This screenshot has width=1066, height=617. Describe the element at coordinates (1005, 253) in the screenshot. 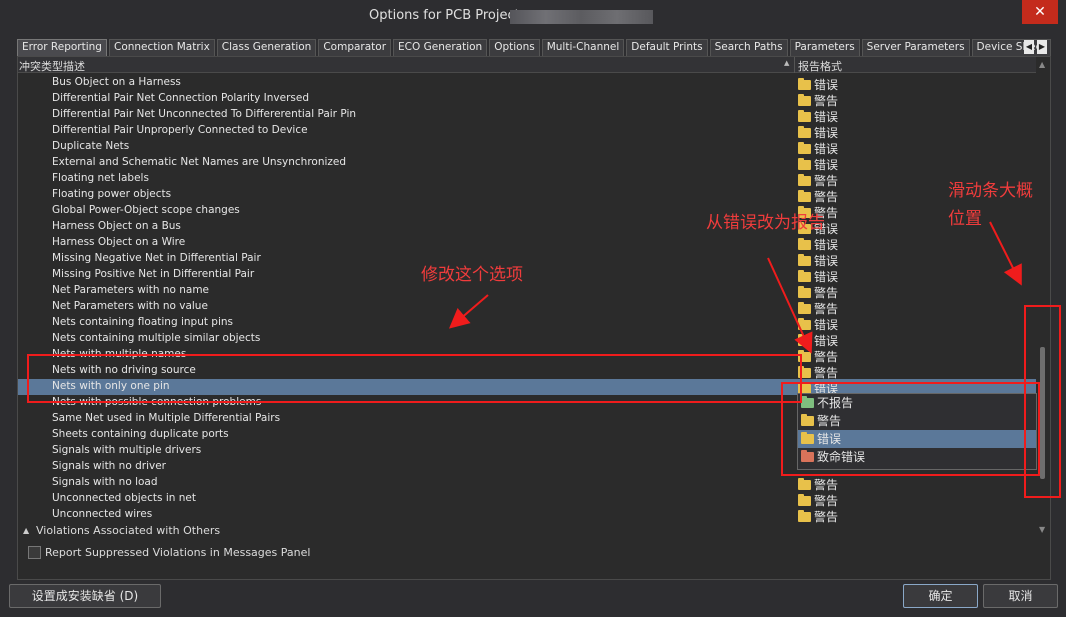

I see `arrow-to-scrollbar` at that location.